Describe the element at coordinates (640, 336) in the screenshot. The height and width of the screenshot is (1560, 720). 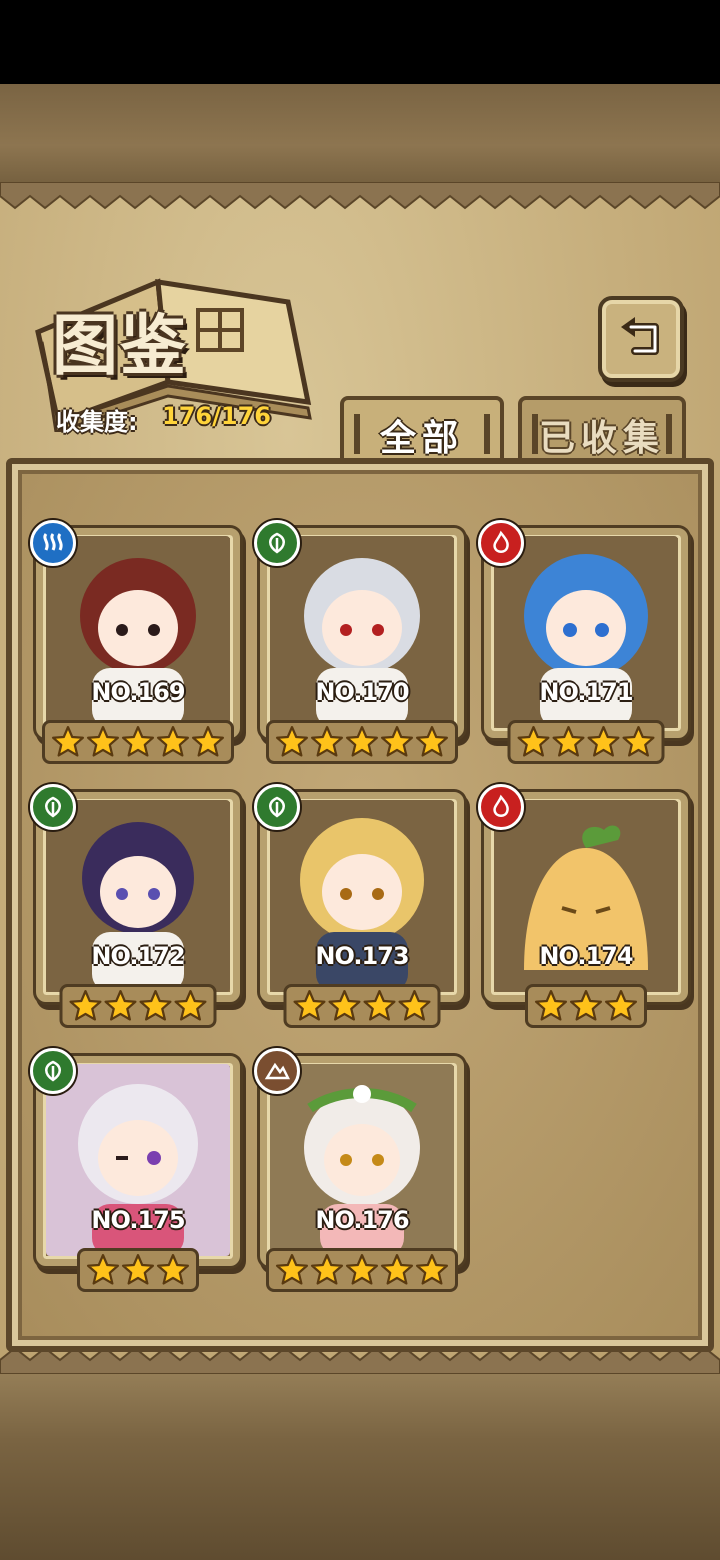
I see `return-arrow-icon` at that location.